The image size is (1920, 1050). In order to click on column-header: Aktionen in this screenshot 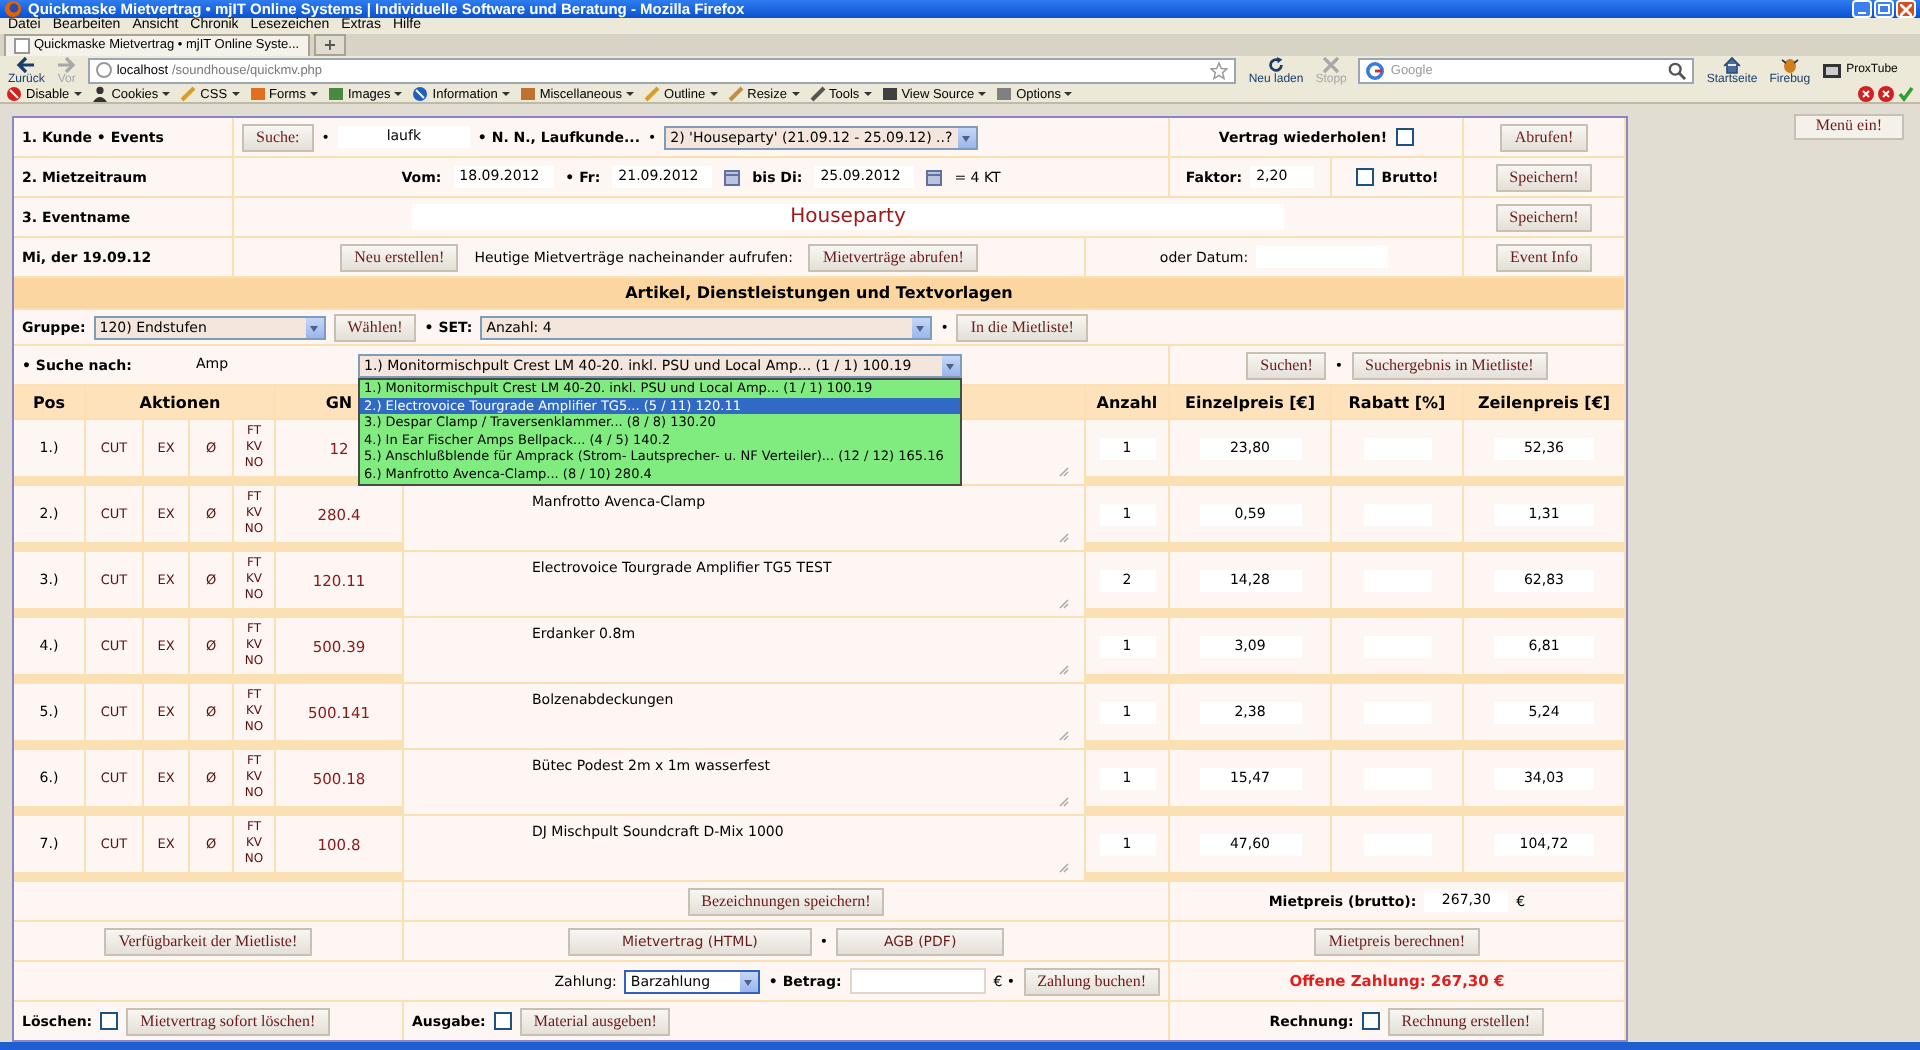, I will do `click(180, 402)`.